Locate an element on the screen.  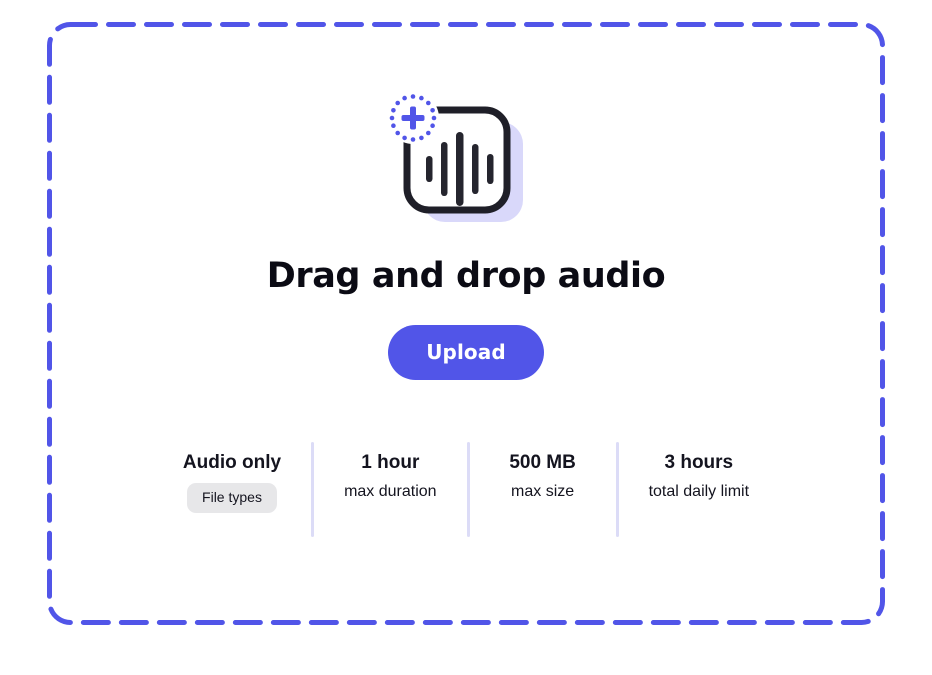
stat-value: Audio only is located at coordinates (232, 462).